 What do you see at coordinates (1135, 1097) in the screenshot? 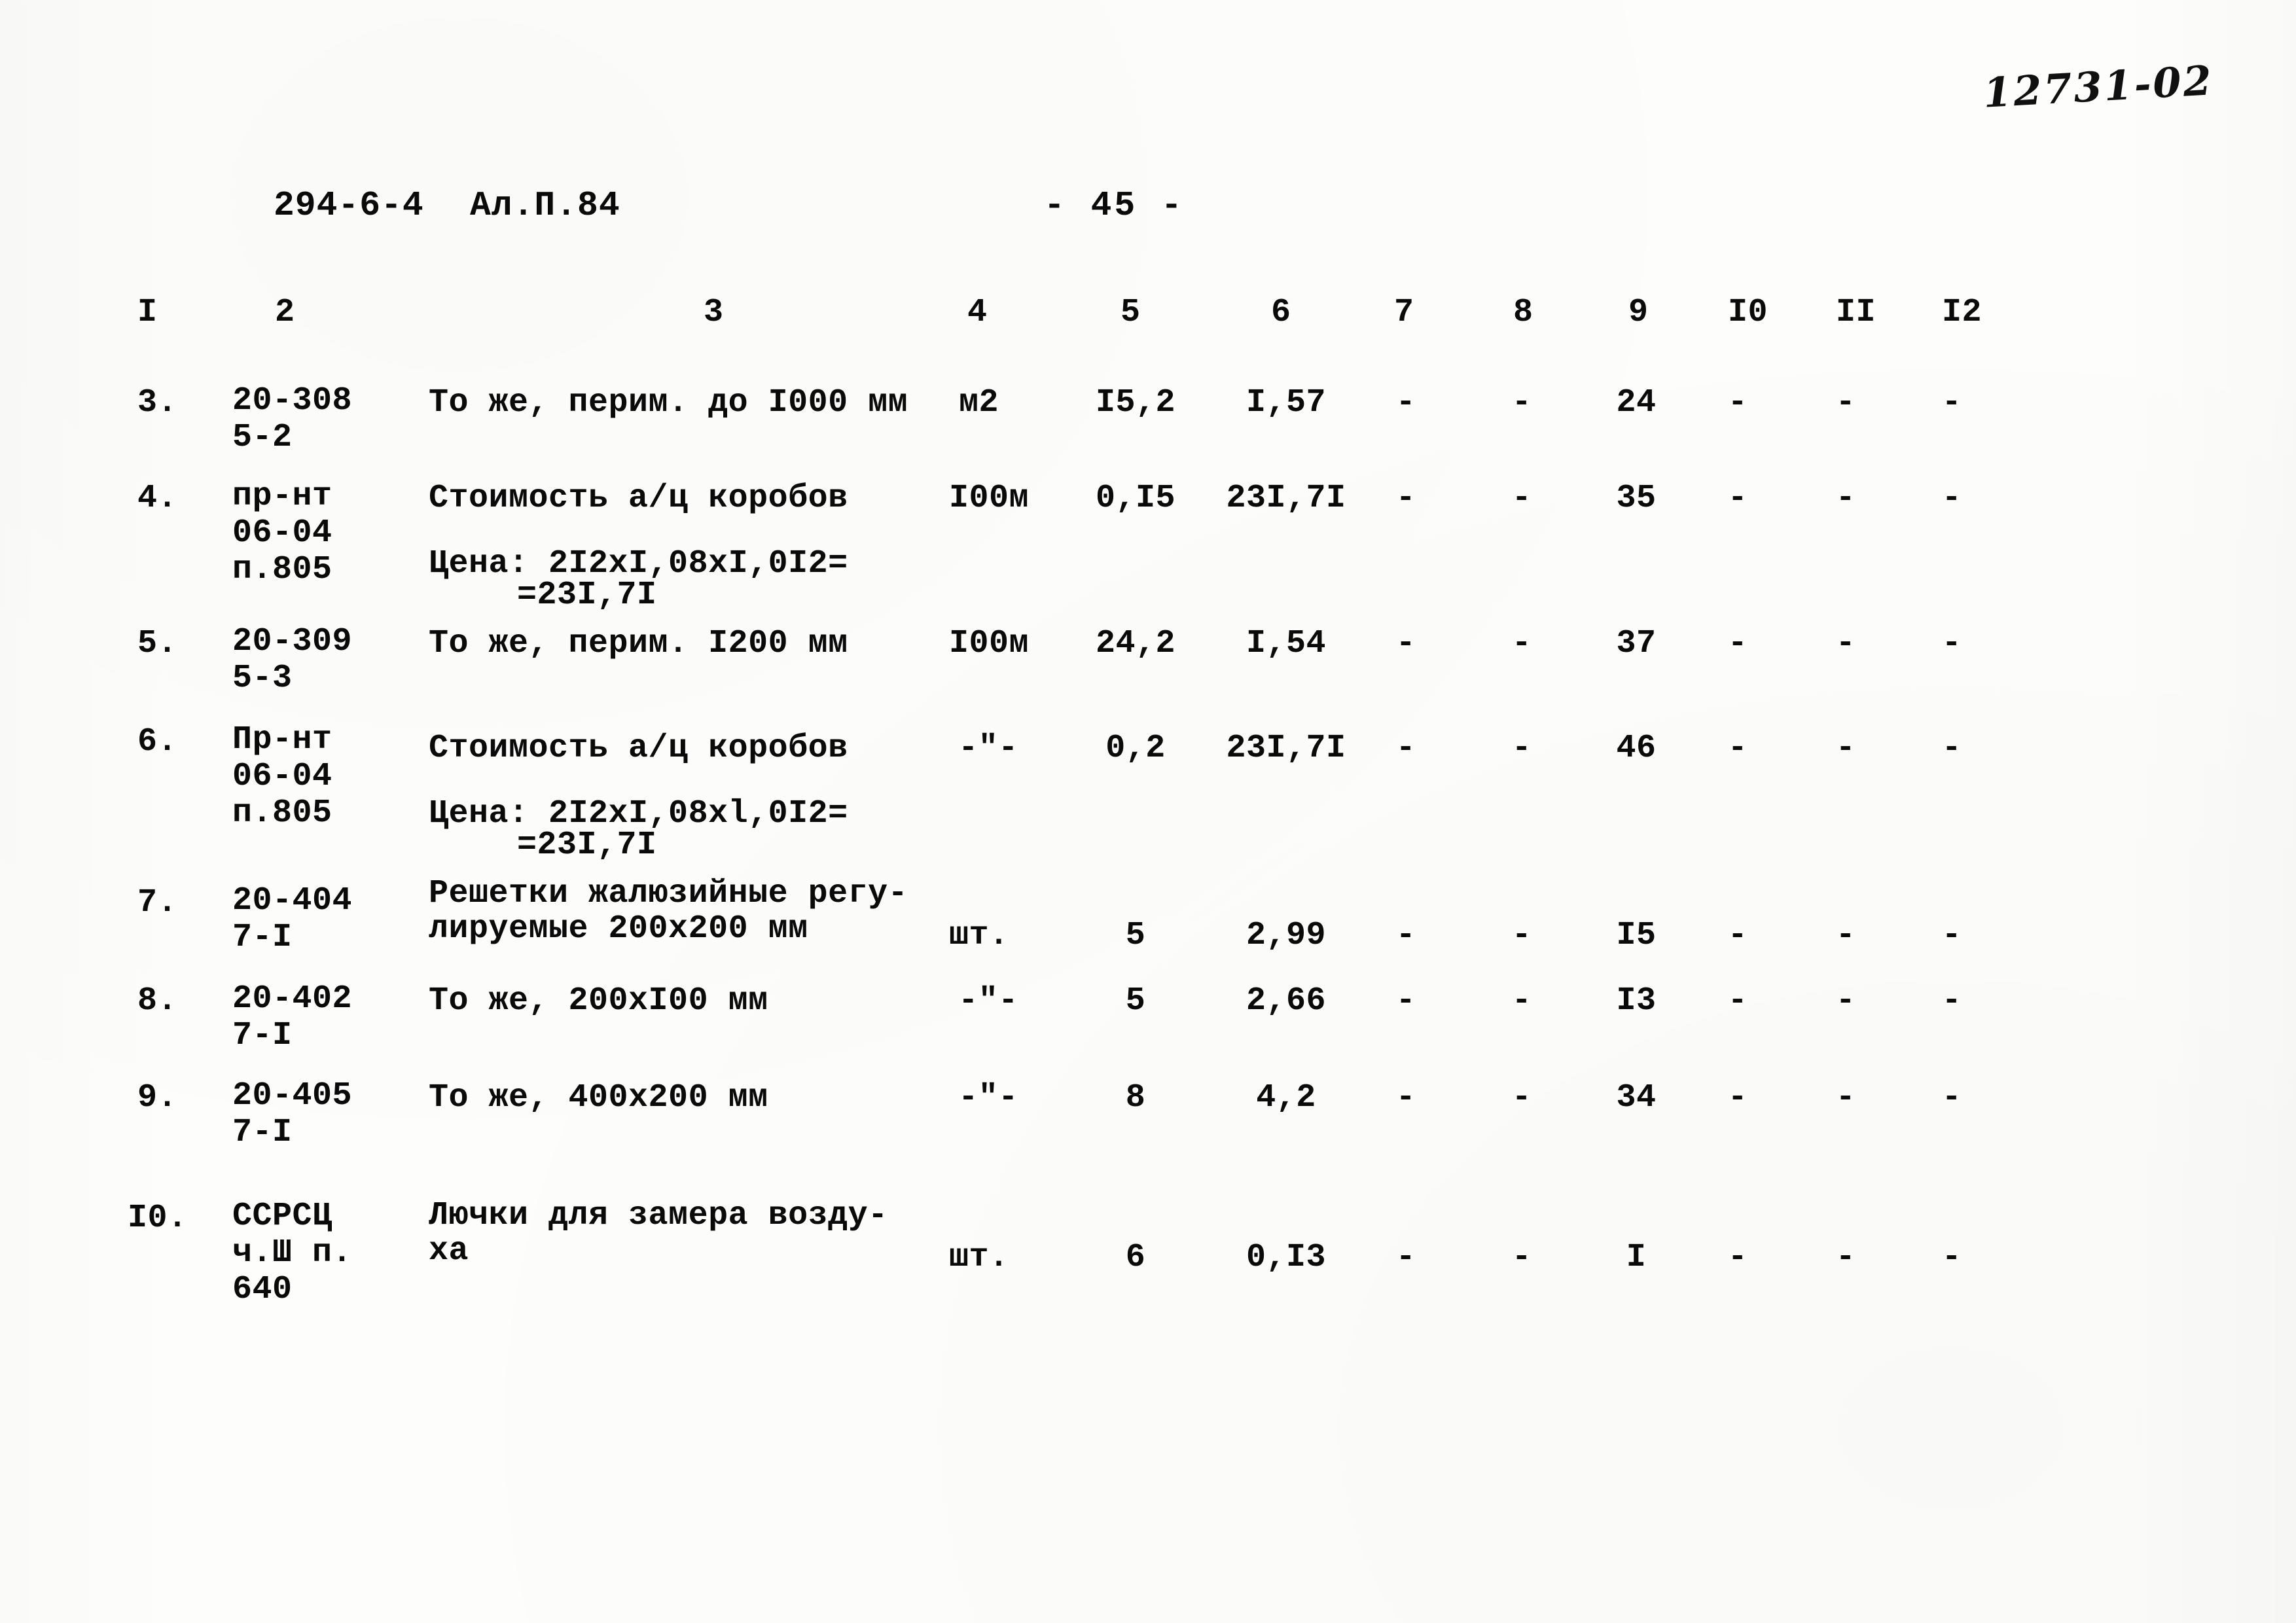
I see `row-qty: 8` at bounding box center [1135, 1097].